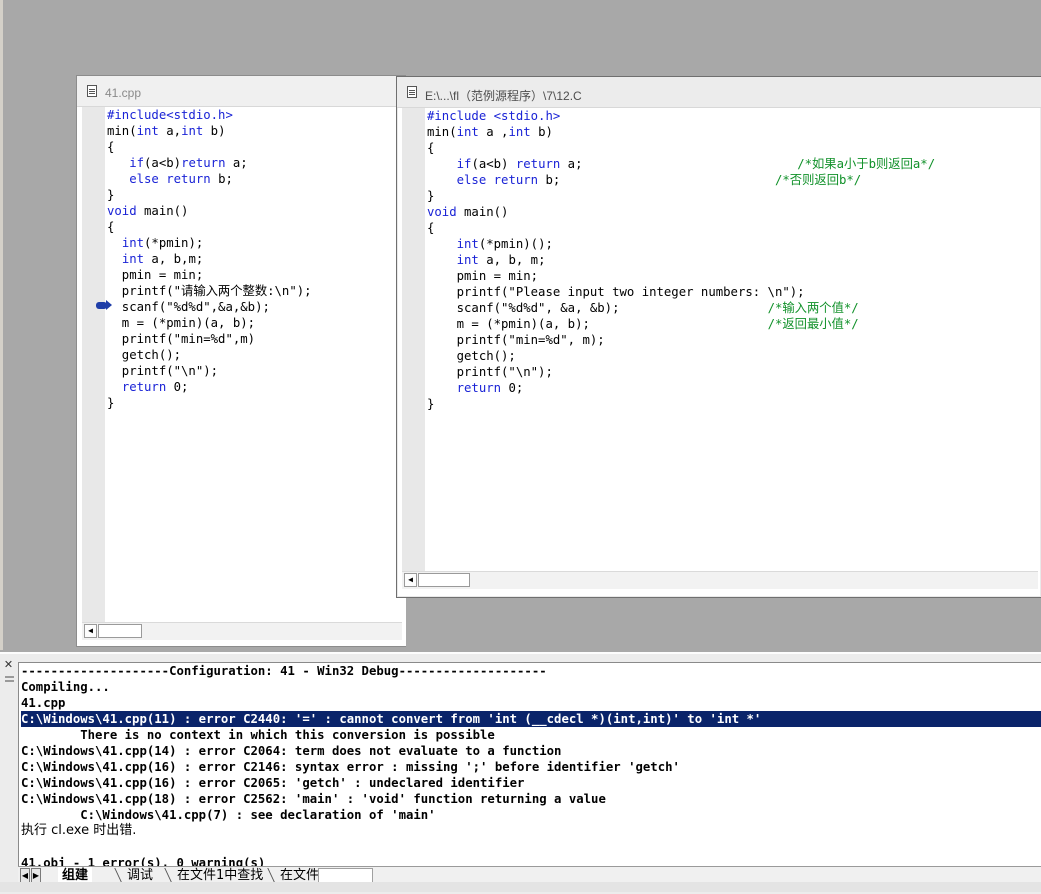 The width and height of the screenshot is (1041, 894). Describe the element at coordinates (719, 92) in the screenshot. I see `window-titlebar: E:\...\fl（范例源程序）\7\12.C` at that location.